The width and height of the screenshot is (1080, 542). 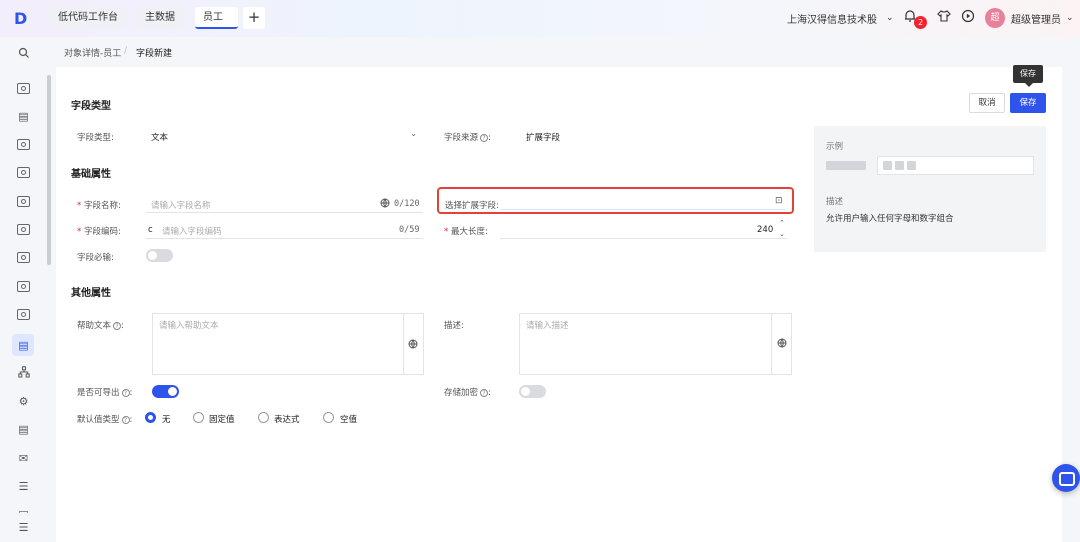 I want to click on field-type-label: 字段类型:, so click(x=95, y=138).